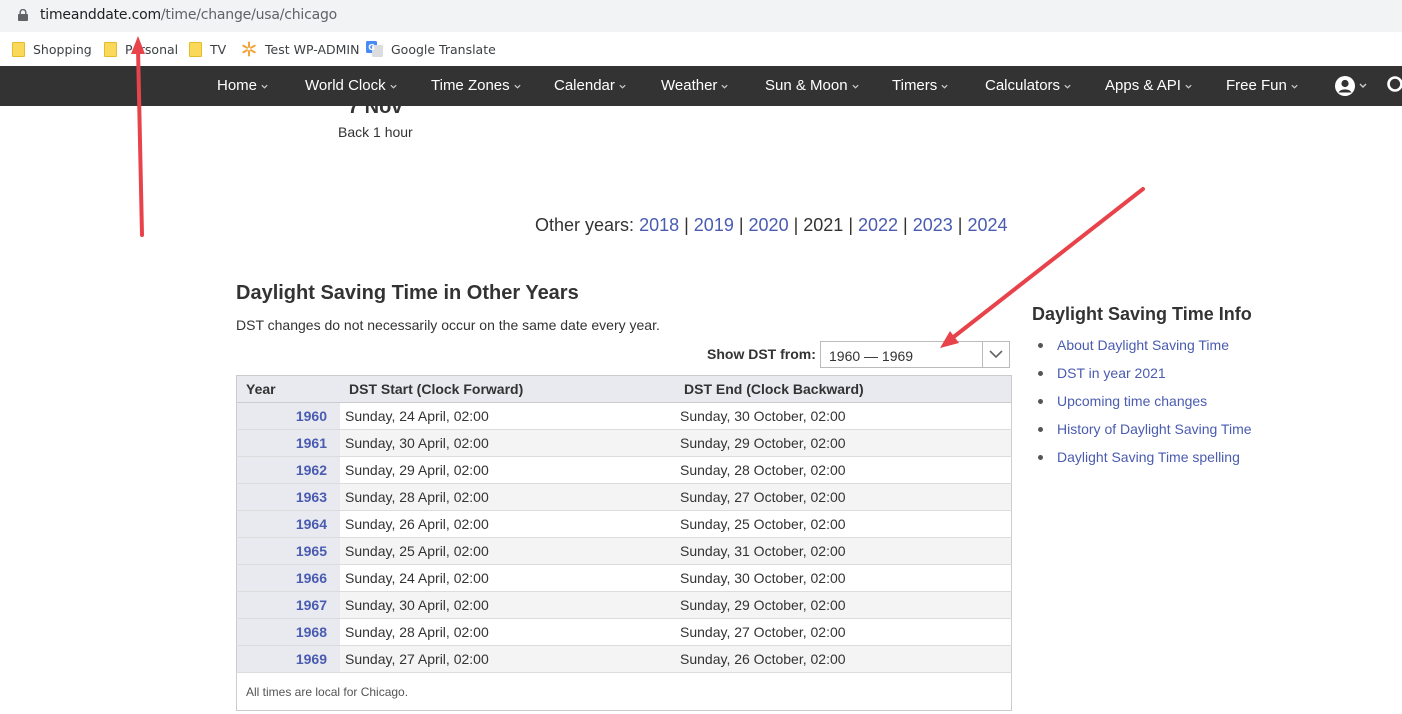  I want to click on year-link-2018: 2018, so click(659, 225).